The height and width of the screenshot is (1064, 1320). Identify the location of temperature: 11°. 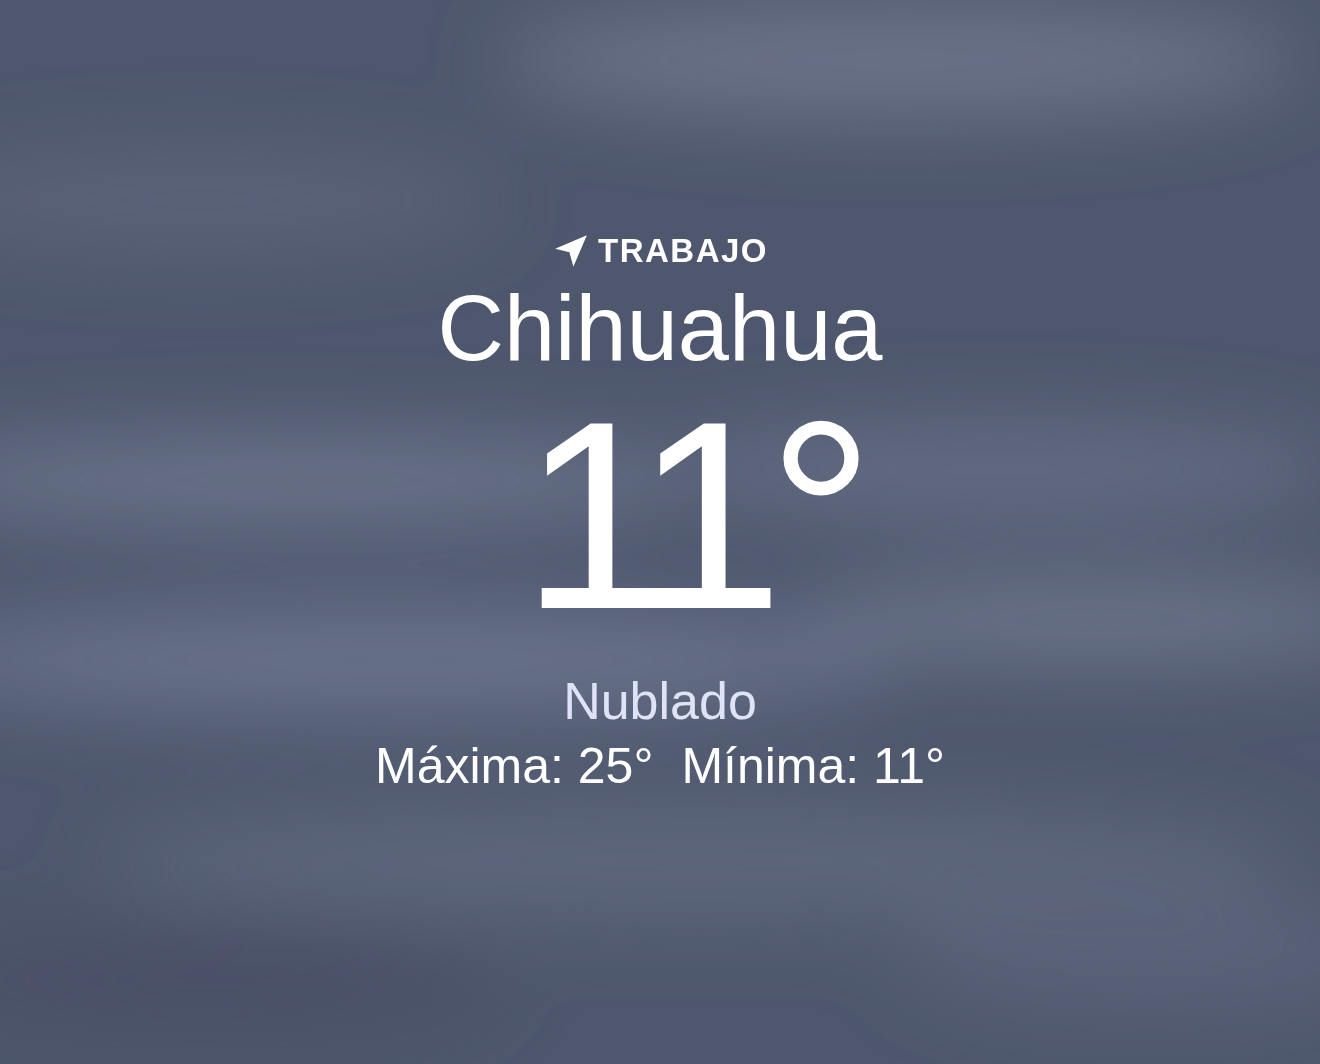
(690, 515).